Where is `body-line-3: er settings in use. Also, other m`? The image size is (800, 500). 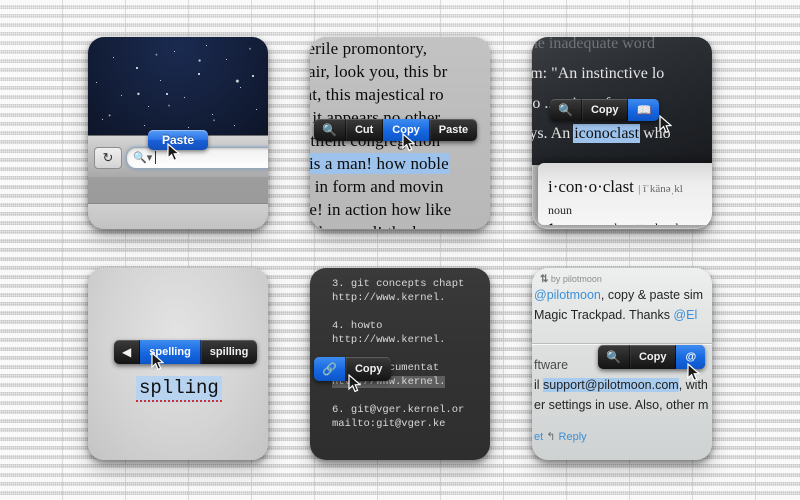
body-line-3: er settings in use. Also, other m is located at coordinates (621, 405).